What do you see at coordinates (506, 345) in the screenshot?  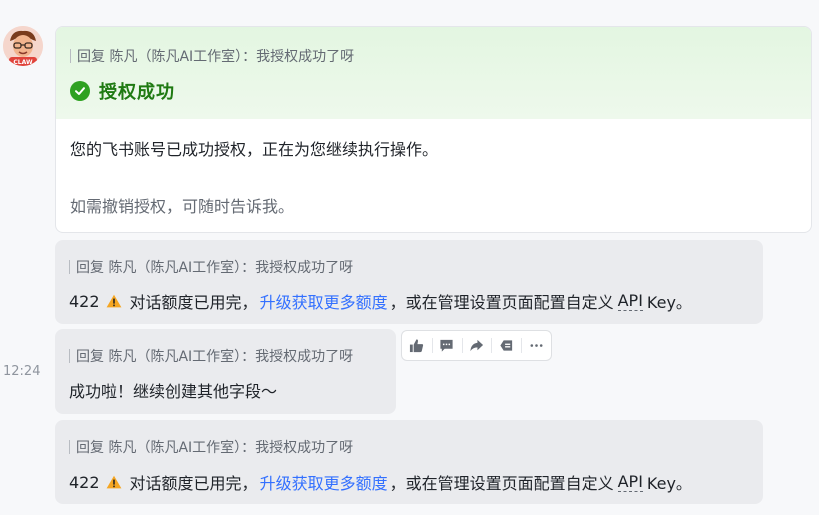 I see `reply-icon` at bounding box center [506, 345].